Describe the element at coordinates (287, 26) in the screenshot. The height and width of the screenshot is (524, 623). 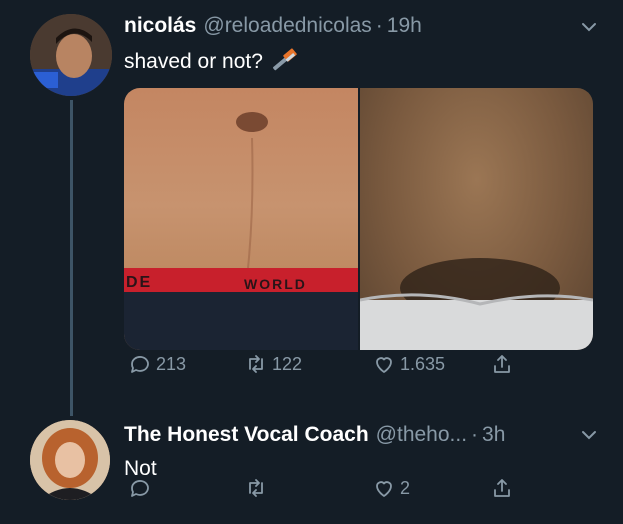
I see `tweet-author-handle: @reloadednicolas` at that location.